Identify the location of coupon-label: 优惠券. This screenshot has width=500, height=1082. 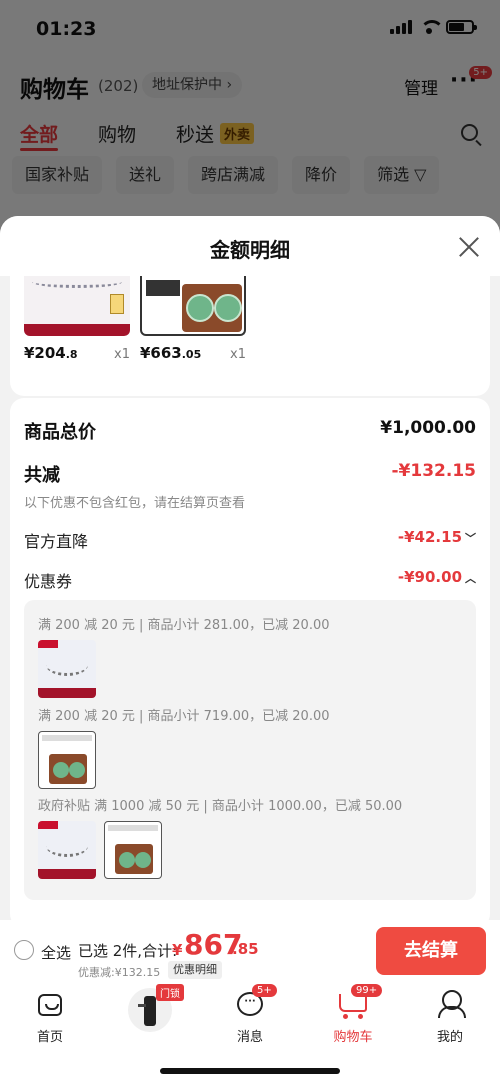
(48, 581).